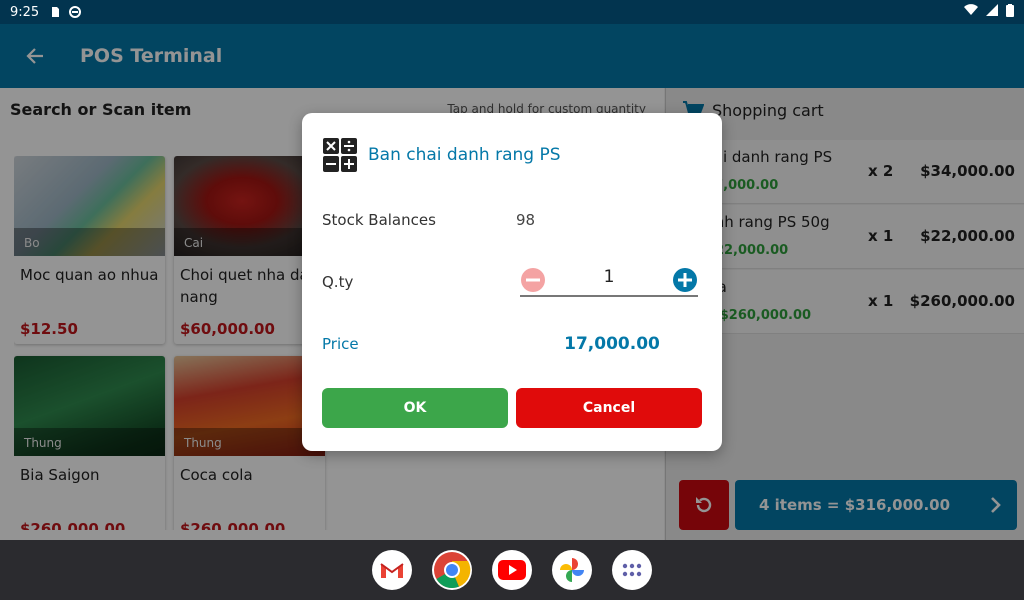 This screenshot has height=600, width=1024. I want to click on vpn-icon, so click(75, 12).